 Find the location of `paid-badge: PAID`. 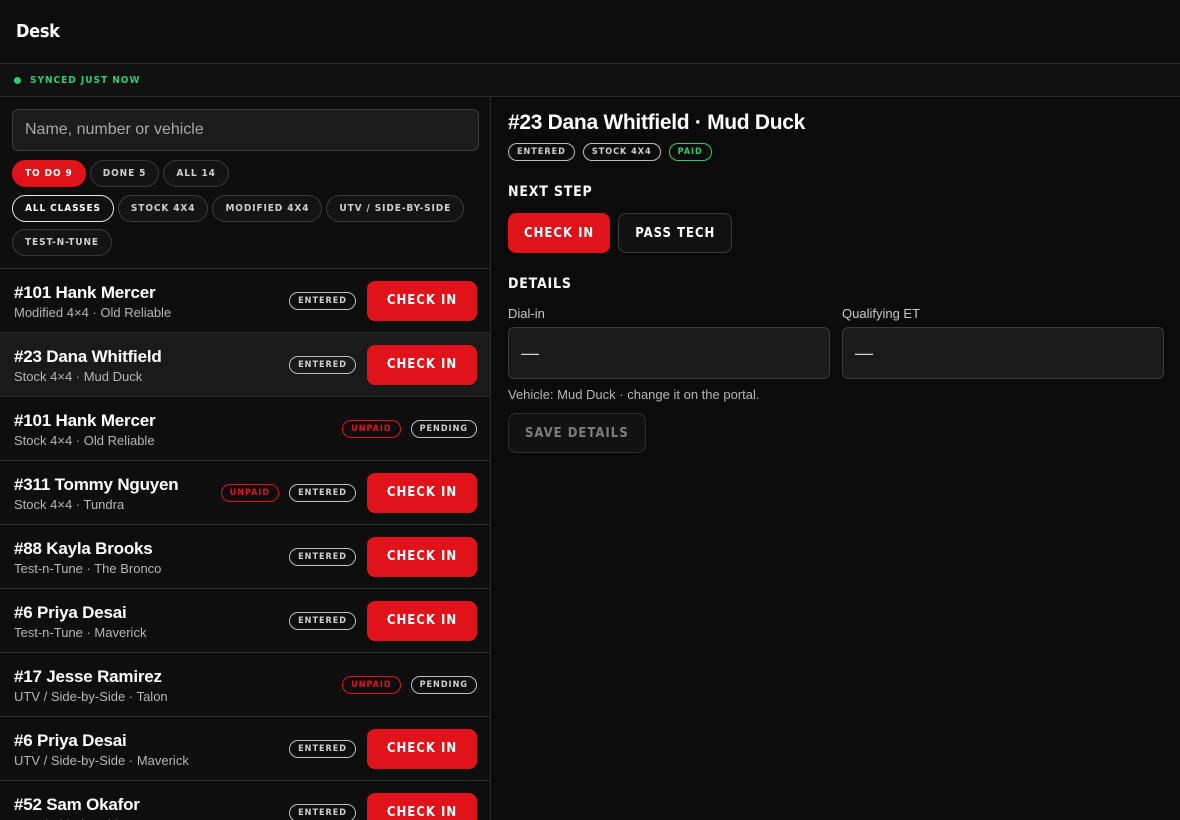

paid-badge: PAID is located at coordinates (690, 152).